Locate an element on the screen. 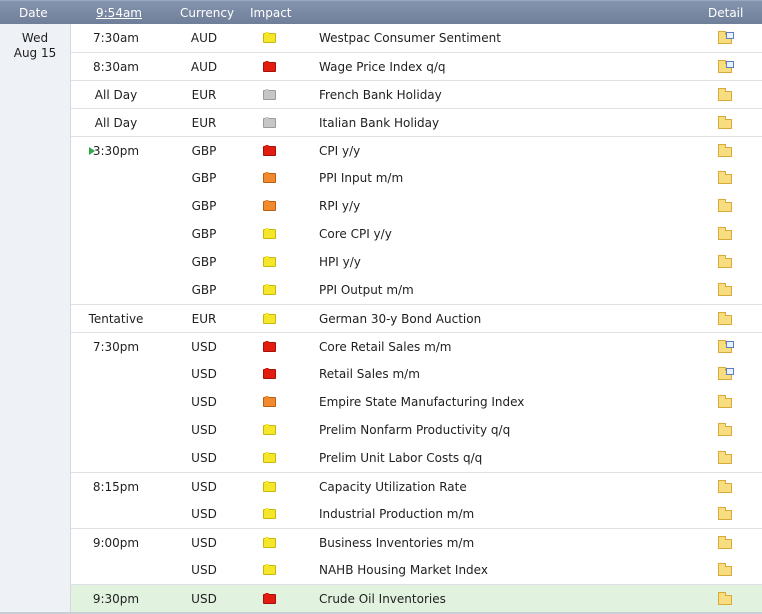 The height and width of the screenshot is (614, 762). event-title: Capacity Utilization Rate is located at coordinates (393, 487).